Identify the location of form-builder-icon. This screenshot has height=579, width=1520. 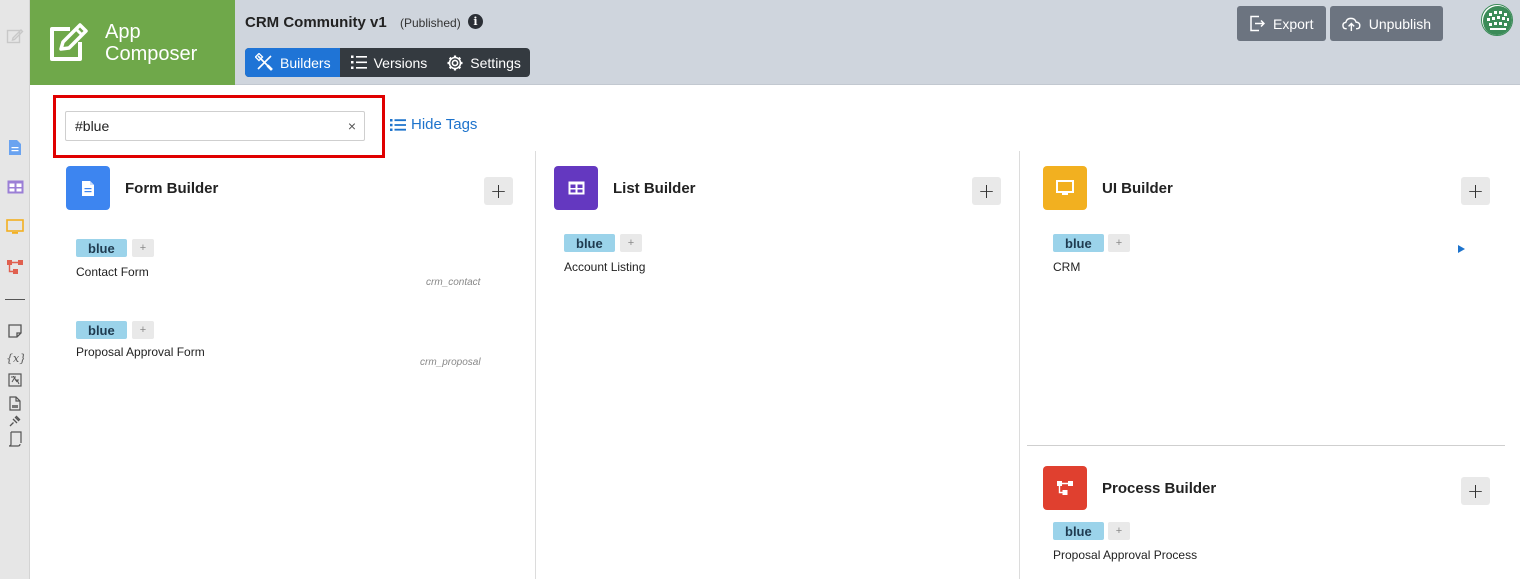
(88, 188).